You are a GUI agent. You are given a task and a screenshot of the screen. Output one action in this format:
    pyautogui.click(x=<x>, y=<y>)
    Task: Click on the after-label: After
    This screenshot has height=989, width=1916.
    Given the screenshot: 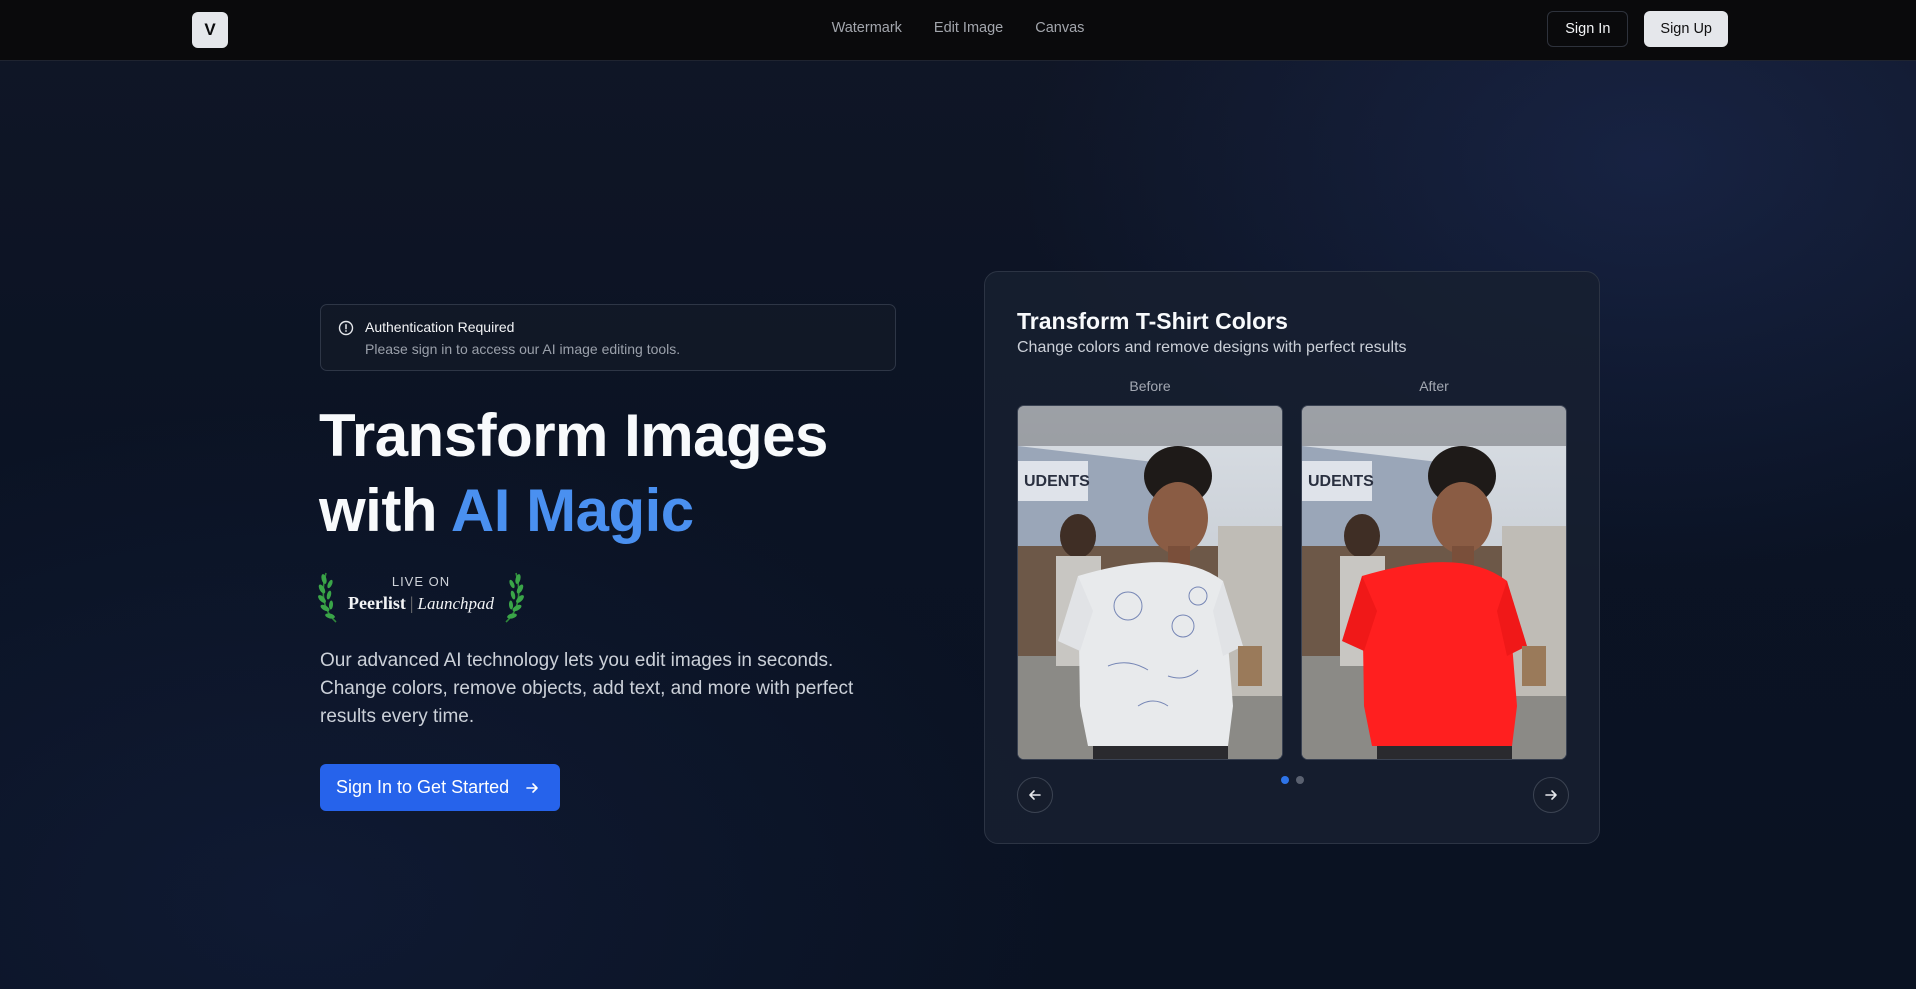 What is the action you would take?
    pyautogui.click(x=1434, y=386)
    